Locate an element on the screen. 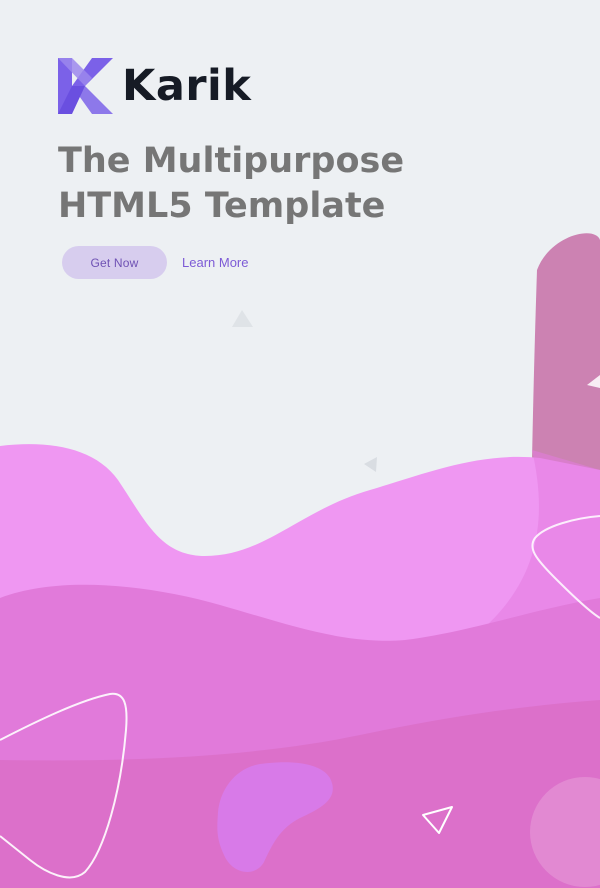 This screenshot has height=888, width=600. get-now-button: Get Now is located at coordinates (114, 262).